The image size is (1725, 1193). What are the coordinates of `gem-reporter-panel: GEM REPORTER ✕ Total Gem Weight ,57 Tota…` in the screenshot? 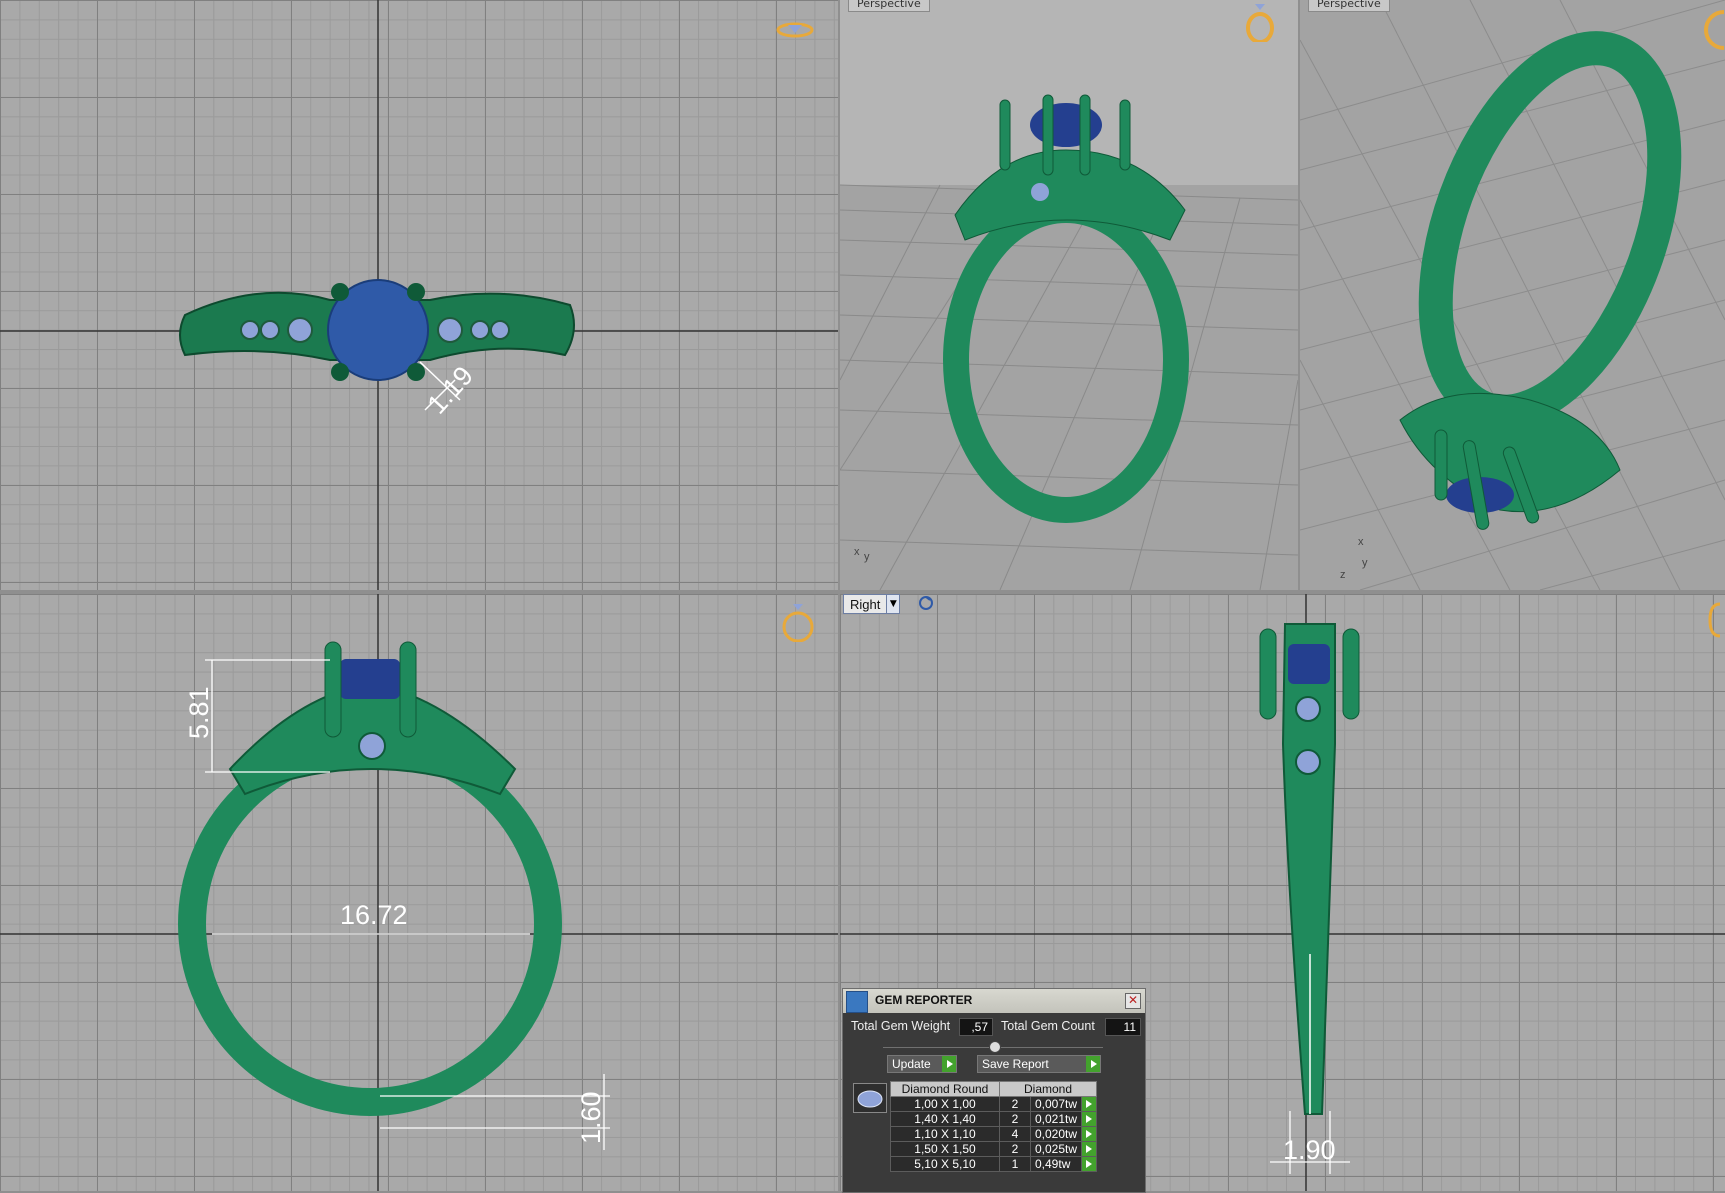 It's located at (994, 1090).